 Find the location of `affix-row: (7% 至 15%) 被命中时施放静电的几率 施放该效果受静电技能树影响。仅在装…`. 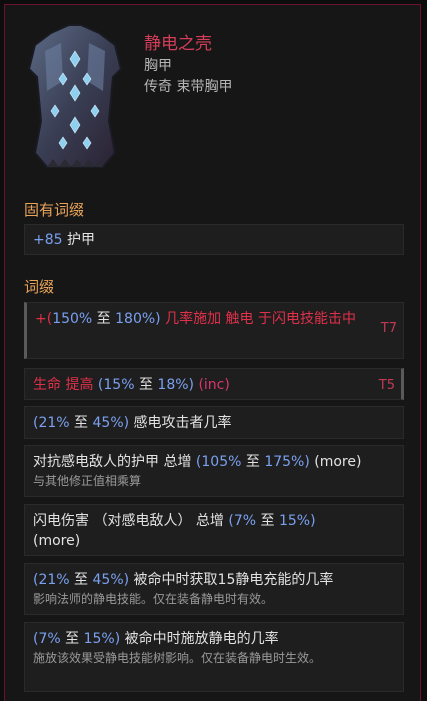

affix-row: (7% 至 15%) 被命中时施放静电的几率 施放该效果受静电技能树影响。仅在装… is located at coordinates (214, 657).